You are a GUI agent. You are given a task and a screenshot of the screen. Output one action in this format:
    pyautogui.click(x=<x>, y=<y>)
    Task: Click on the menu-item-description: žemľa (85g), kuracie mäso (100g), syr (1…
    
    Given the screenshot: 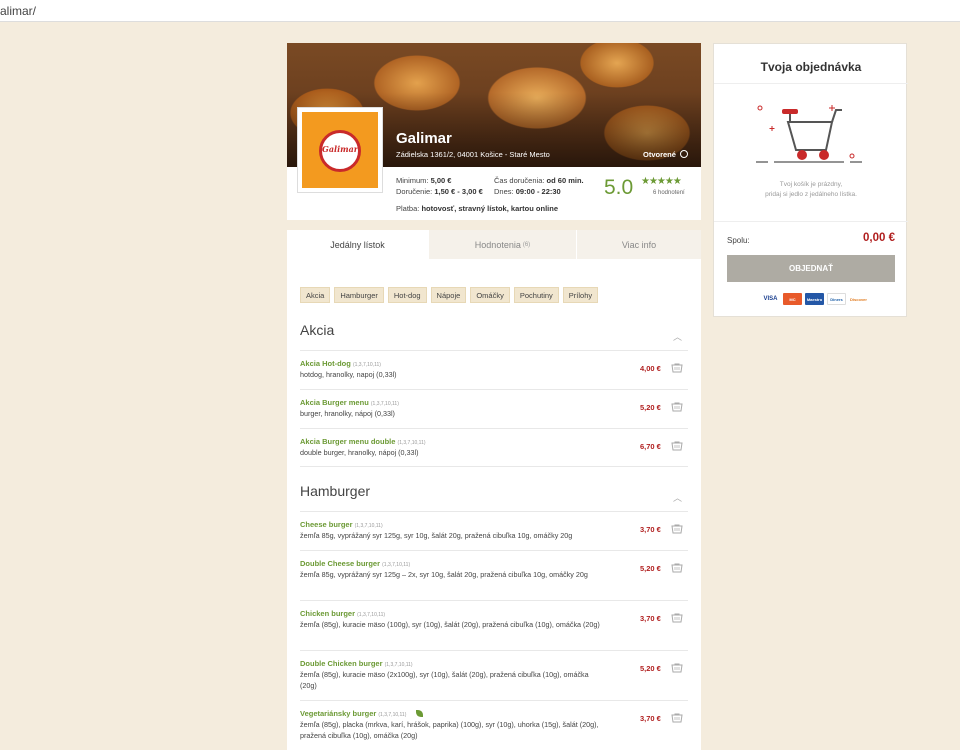 What is the action you would take?
    pyautogui.click(x=450, y=624)
    